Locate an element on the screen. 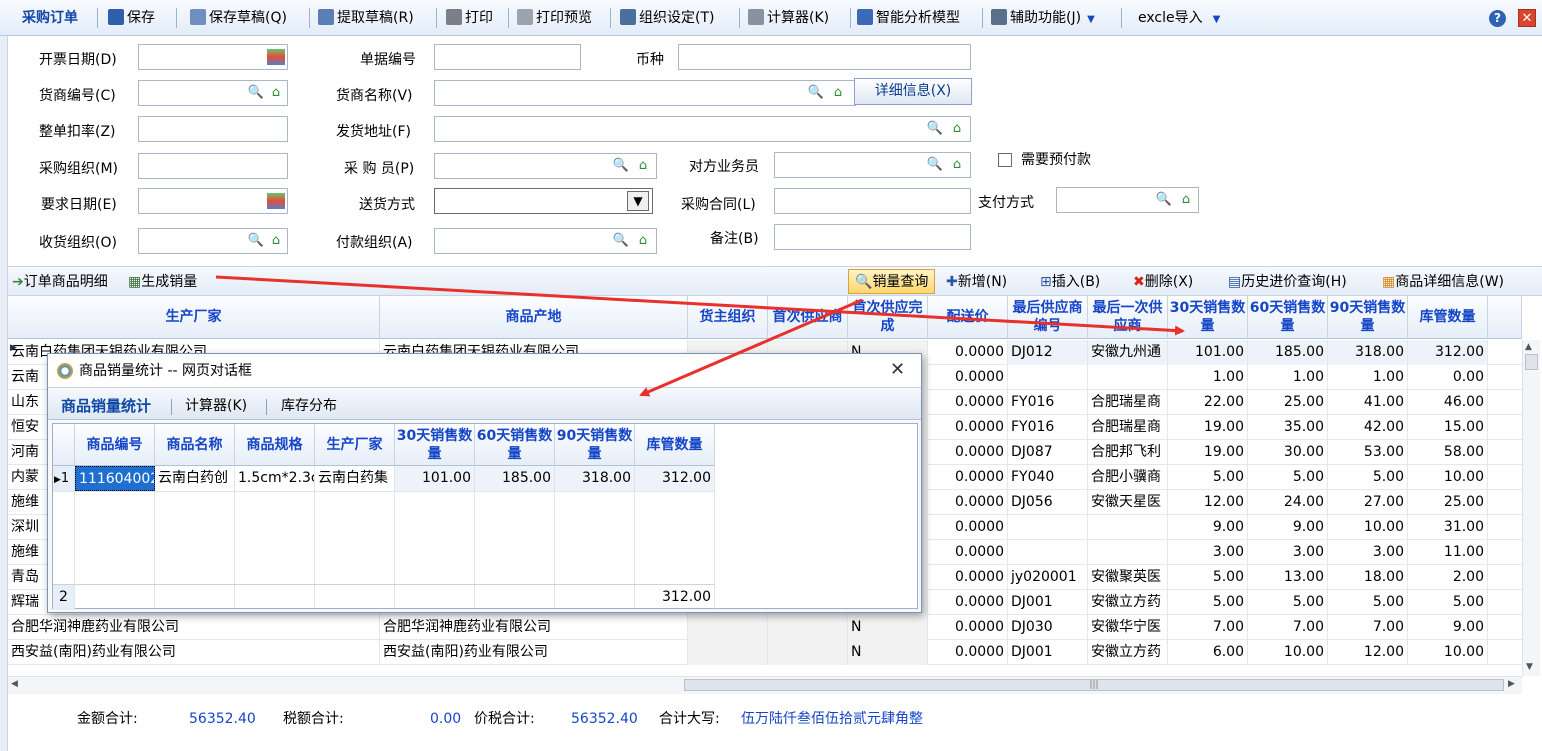 The width and height of the screenshot is (1542, 751). annotation-arrows is located at coordinates (700, 336).